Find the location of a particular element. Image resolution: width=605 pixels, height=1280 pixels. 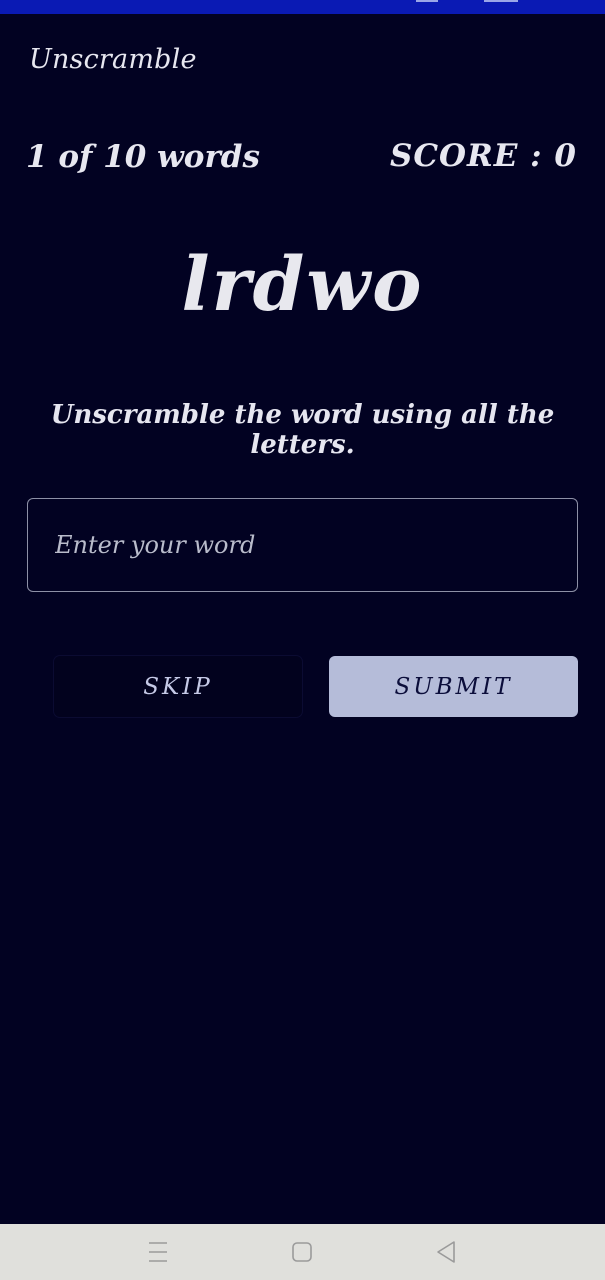

submit-button: SUBMIT is located at coordinates (453, 686).